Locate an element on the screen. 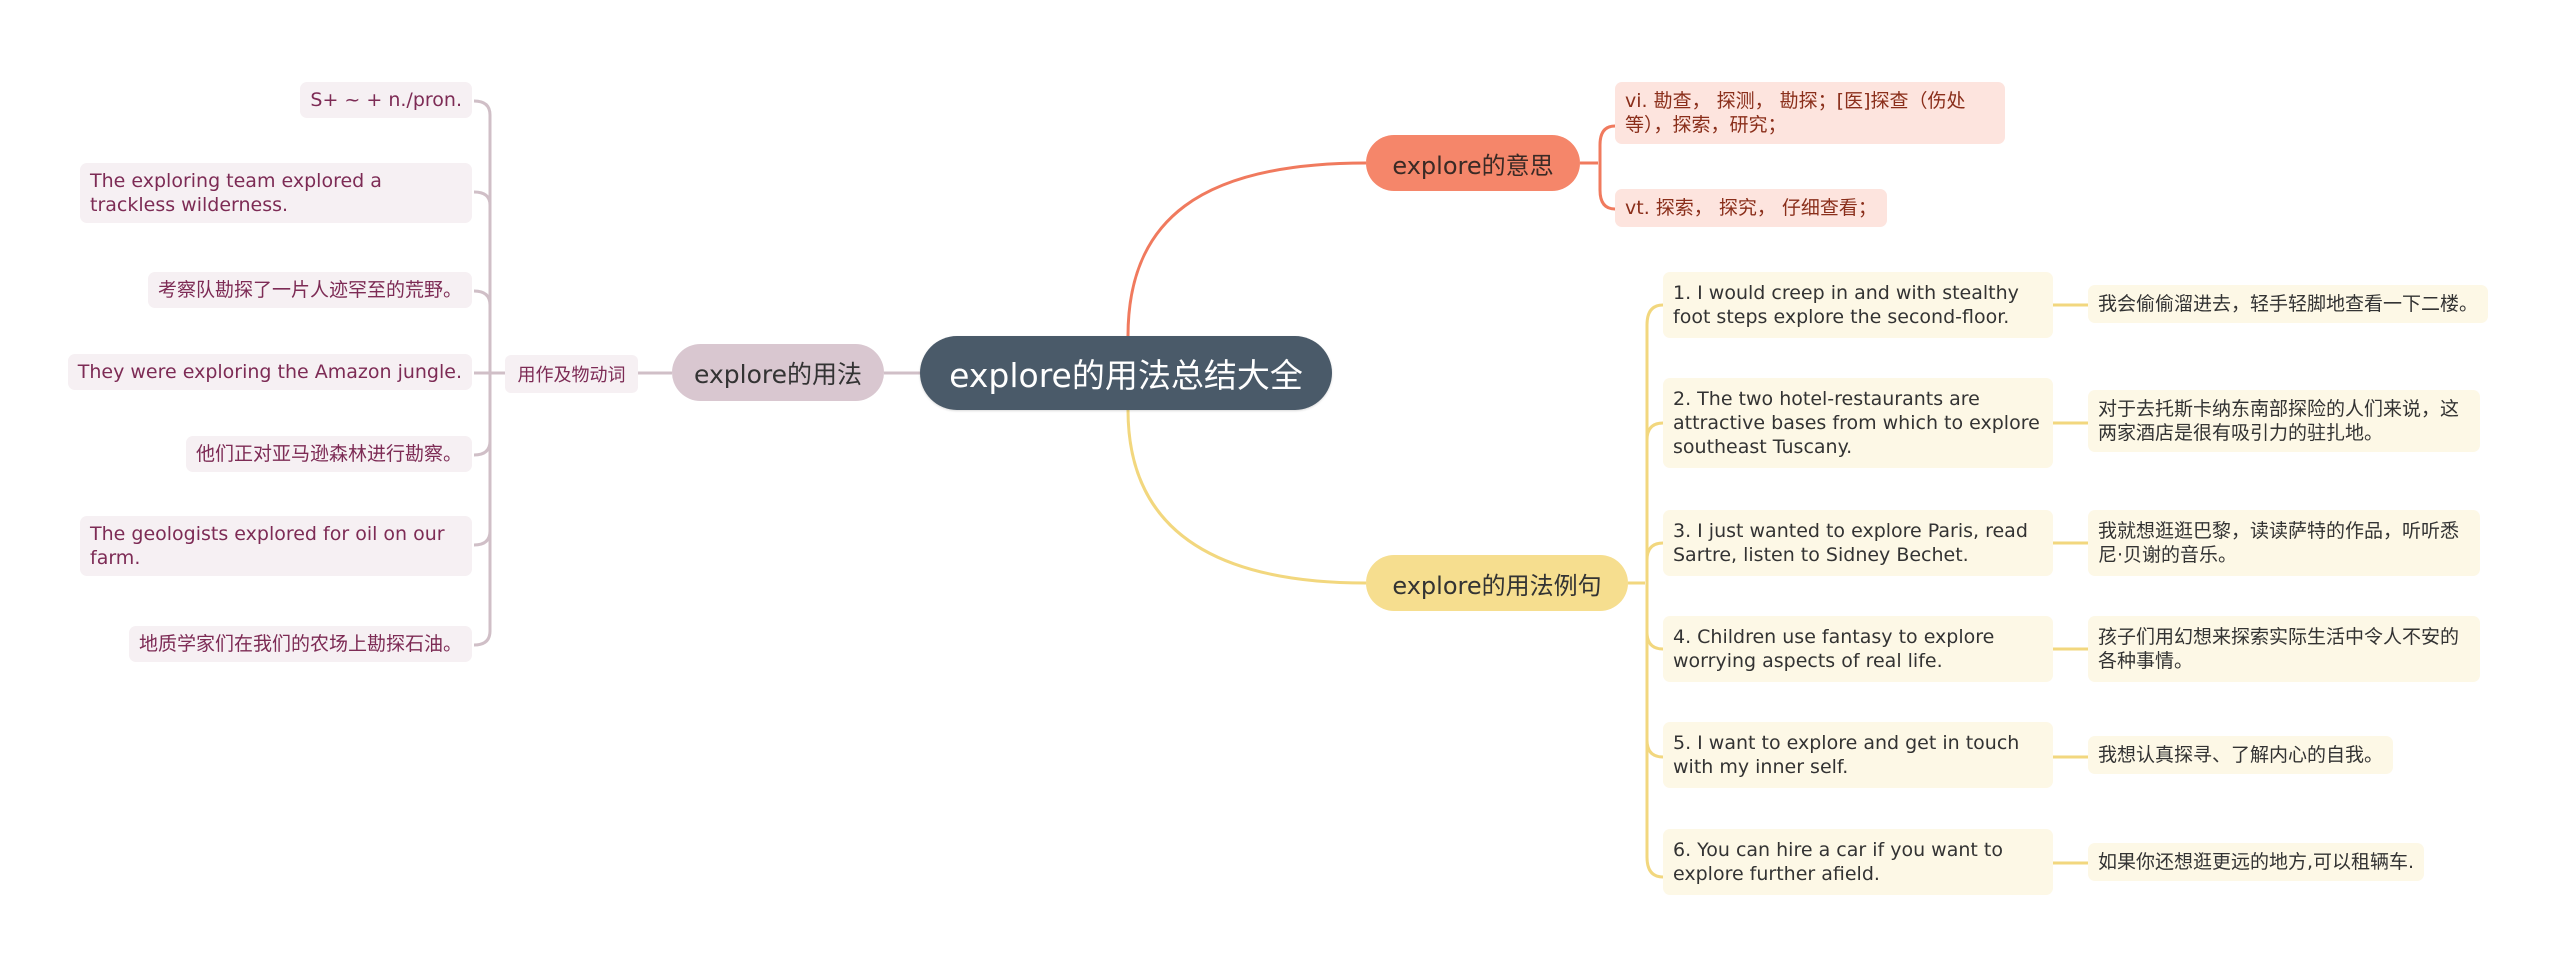 The height and width of the screenshot is (975, 2560). usage-item-pattern: S+ ~ + n./pron. is located at coordinates (386, 100).